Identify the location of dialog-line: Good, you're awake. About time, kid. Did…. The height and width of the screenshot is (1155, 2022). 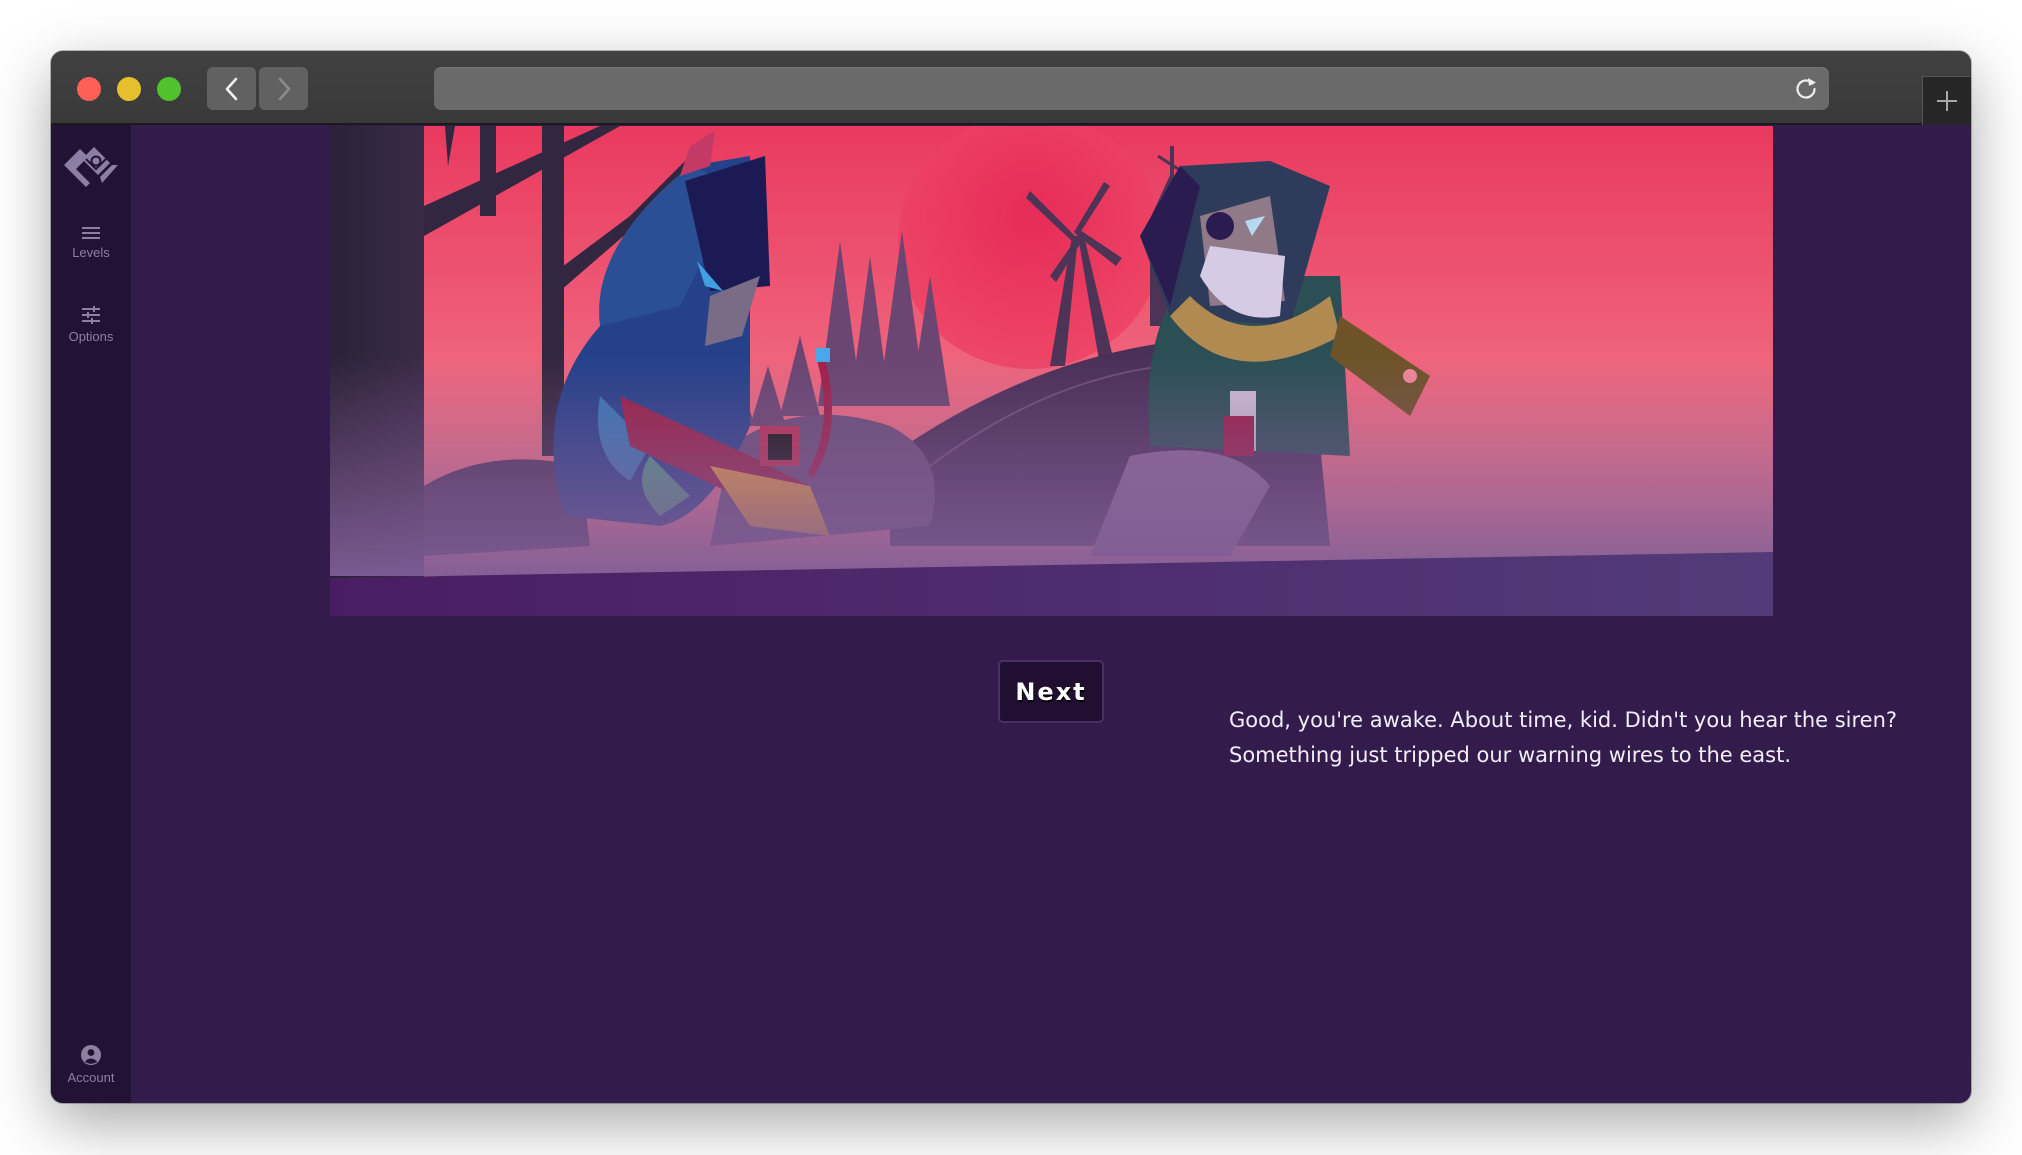
(1563, 720).